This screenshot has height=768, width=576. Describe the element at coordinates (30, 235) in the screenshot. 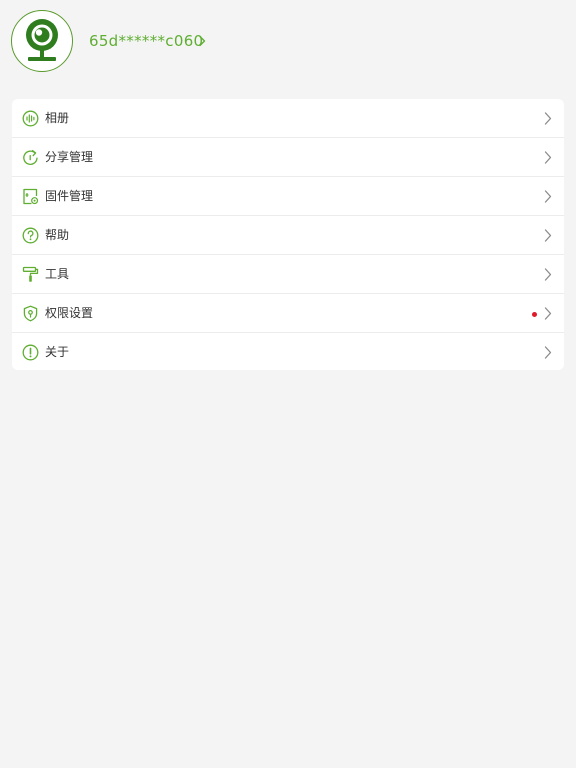

I see `question-icon` at that location.